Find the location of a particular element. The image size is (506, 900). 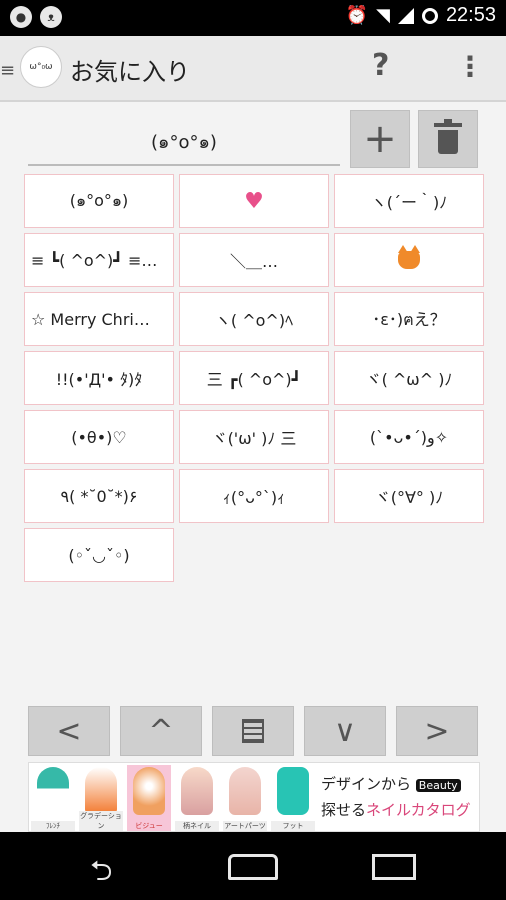

status-left: ● ᴥ is located at coordinates (36, 17).